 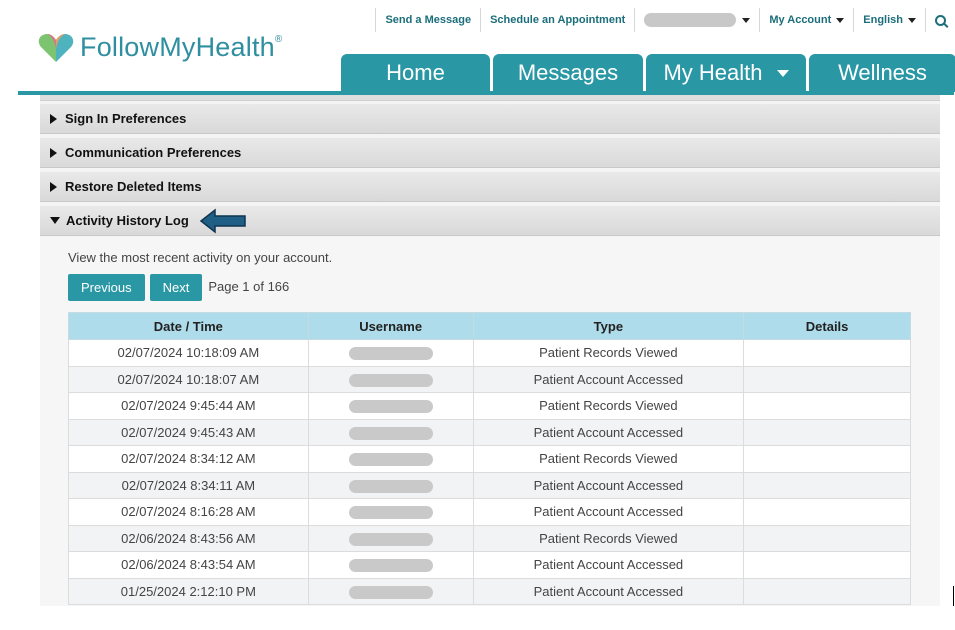 What do you see at coordinates (222, 220) in the screenshot?
I see `left-arrow-callout-icon` at bounding box center [222, 220].